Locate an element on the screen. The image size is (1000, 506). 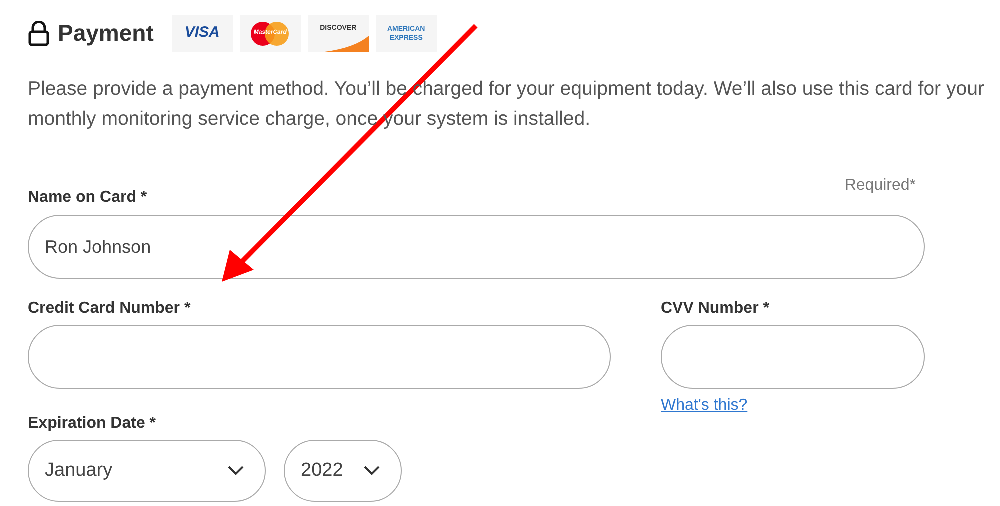
field-label: Name on Card * is located at coordinates (88, 198).